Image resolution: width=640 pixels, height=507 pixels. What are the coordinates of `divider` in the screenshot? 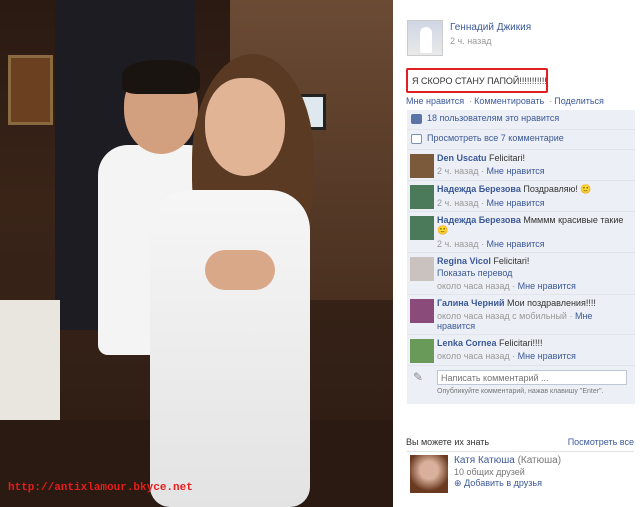 It's located at (520, 451).